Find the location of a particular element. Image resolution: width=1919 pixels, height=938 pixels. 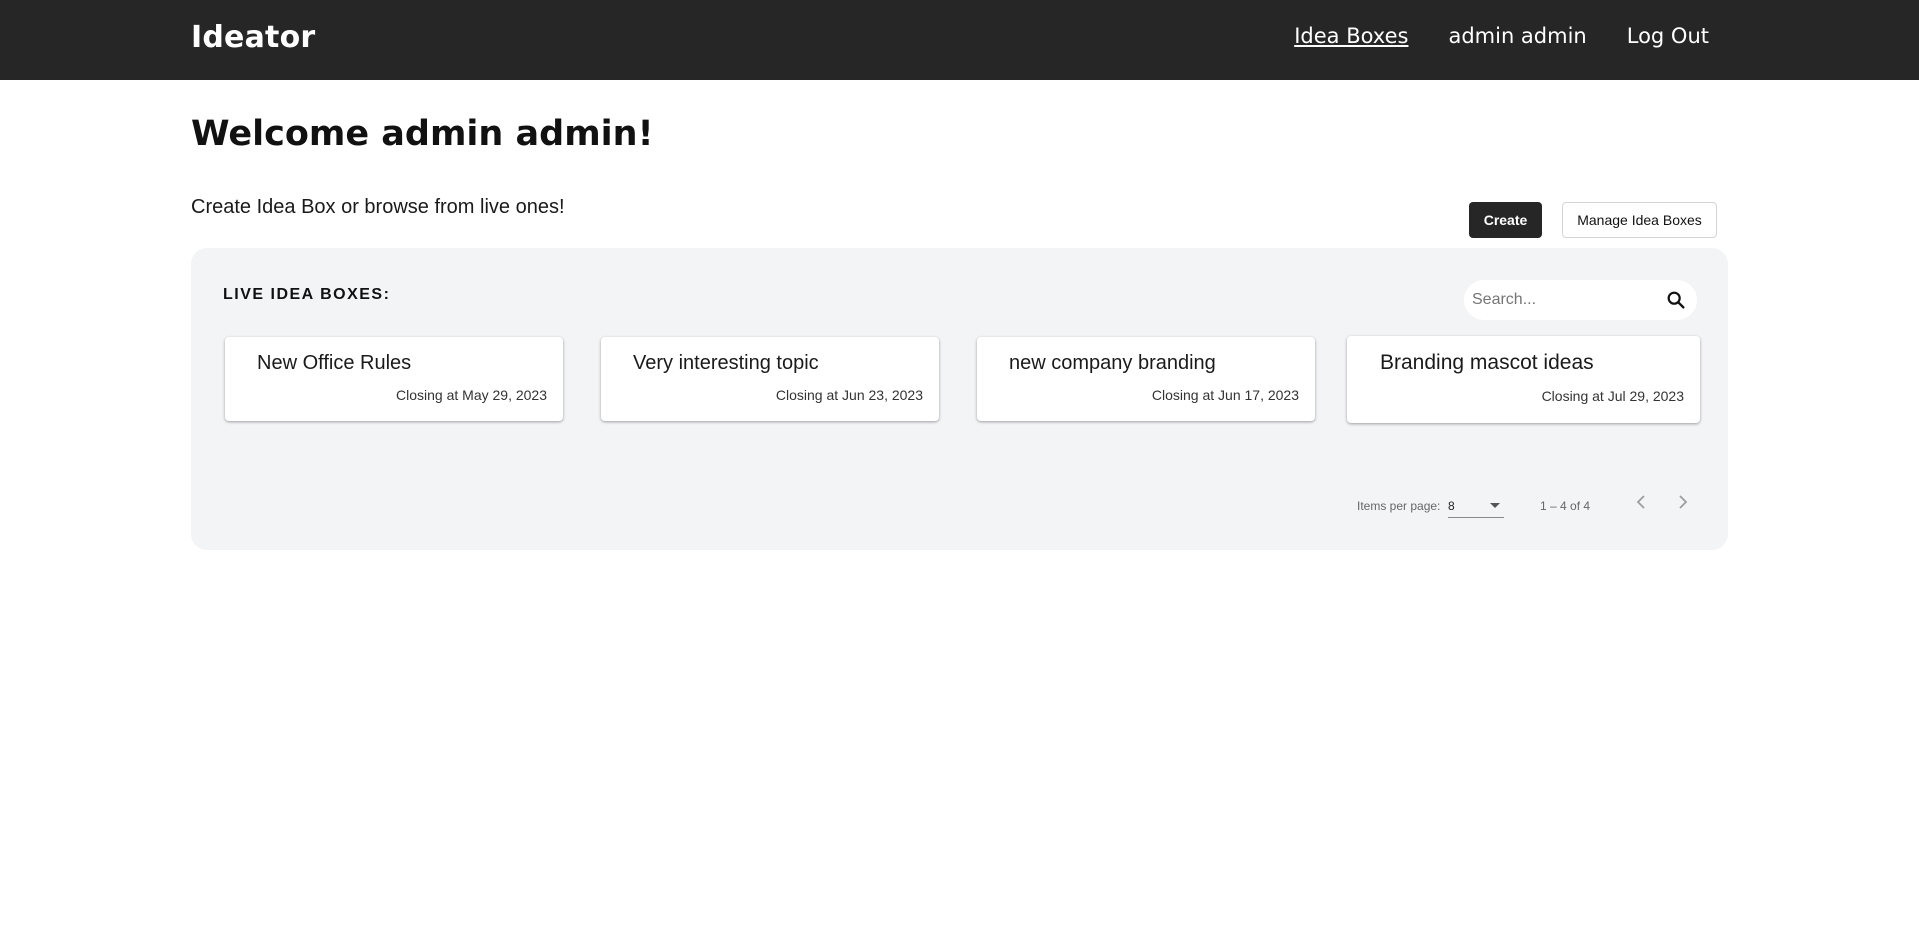

previous-page-button is located at coordinates (1642, 502).